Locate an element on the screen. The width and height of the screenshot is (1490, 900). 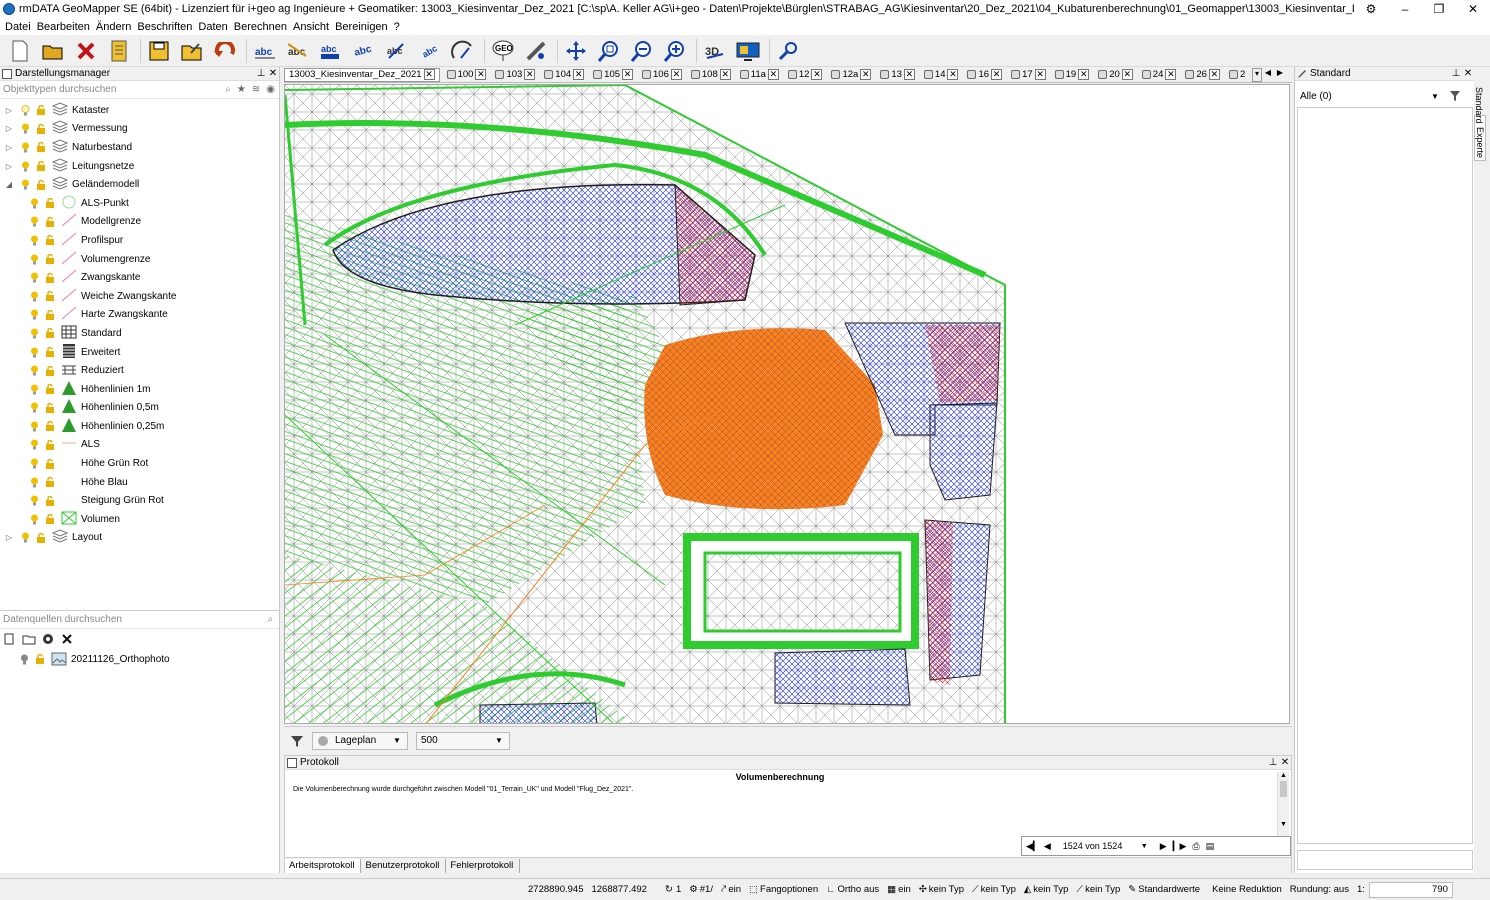
tab-list-icon: ▾ is located at coordinates (1257, 75).